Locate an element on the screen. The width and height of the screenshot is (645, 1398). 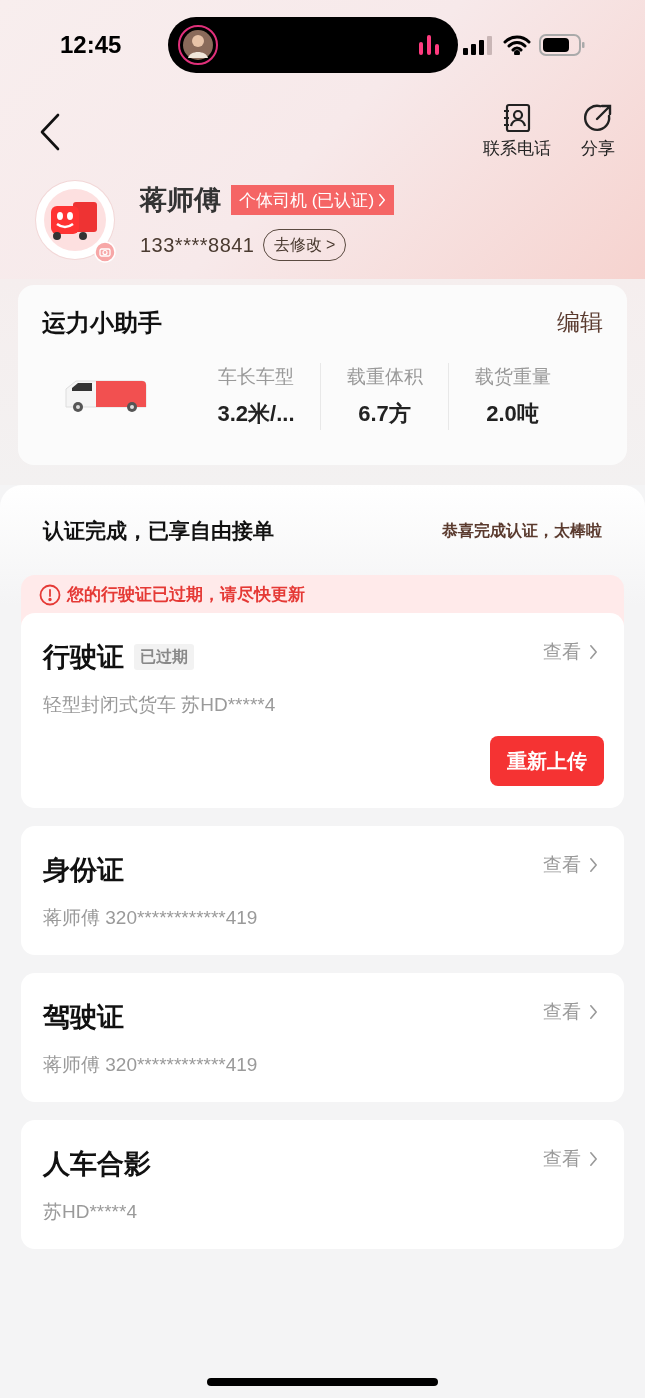
share-icon is located at coordinates (598, 118).